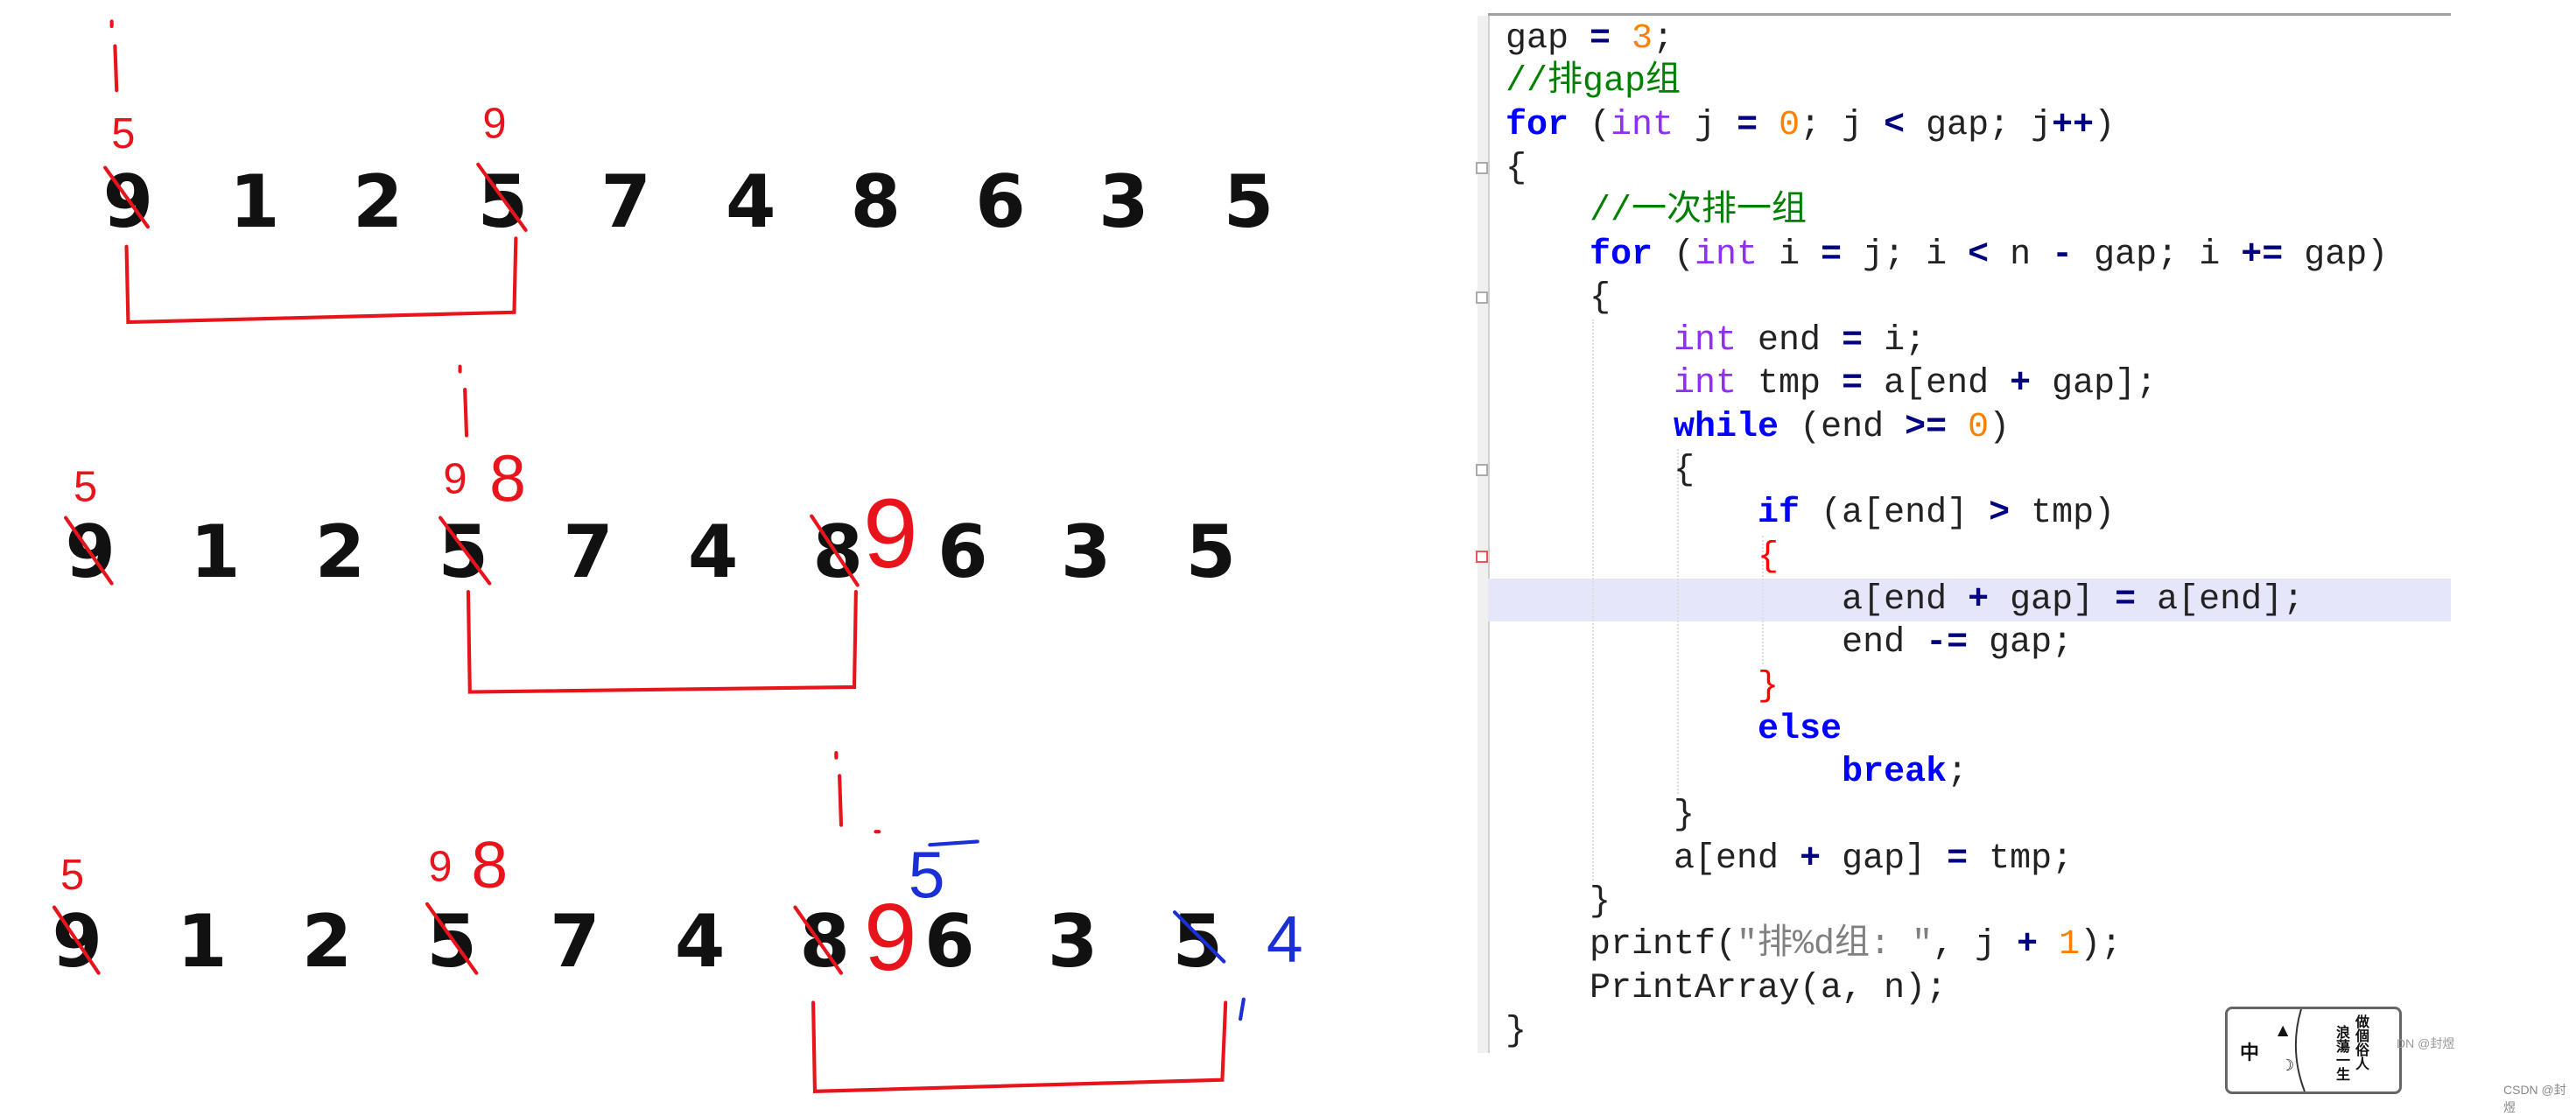 This screenshot has width=2576, height=1116. I want to click on code-line: int tmp = a[end + gap];, so click(1832, 383).